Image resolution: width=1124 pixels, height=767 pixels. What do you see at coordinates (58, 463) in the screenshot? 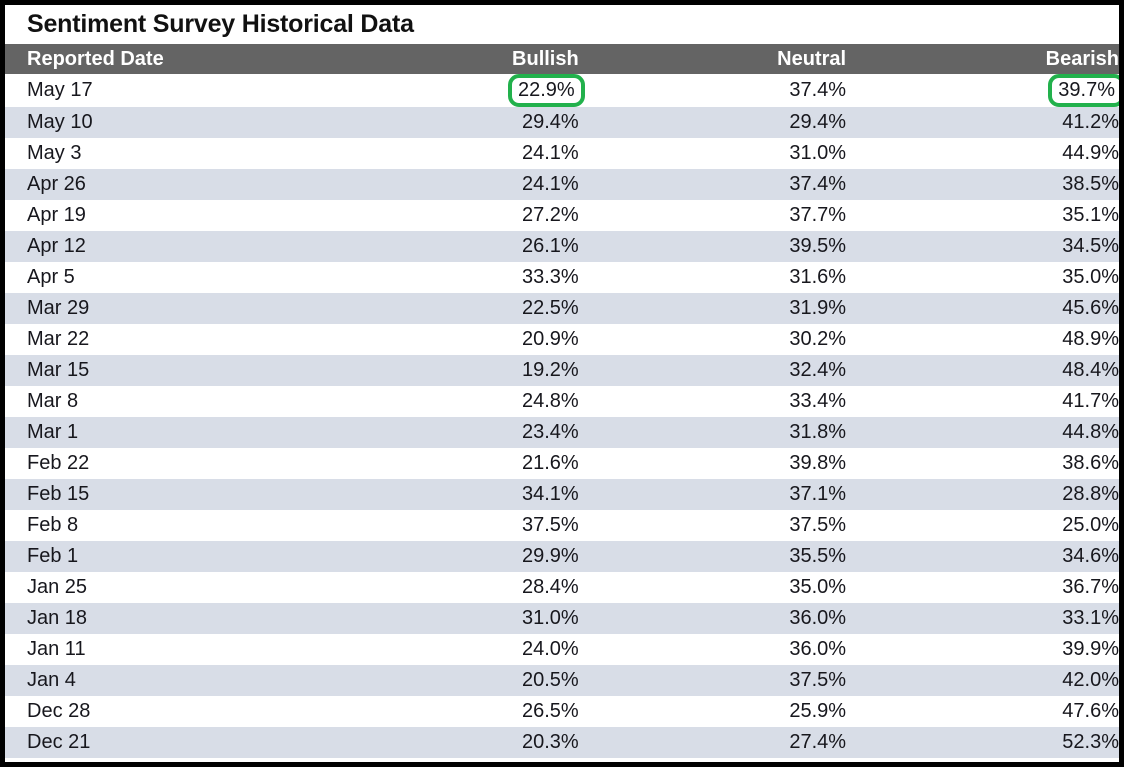
I see `cell-reported-date: Feb 22` at bounding box center [58, 463].